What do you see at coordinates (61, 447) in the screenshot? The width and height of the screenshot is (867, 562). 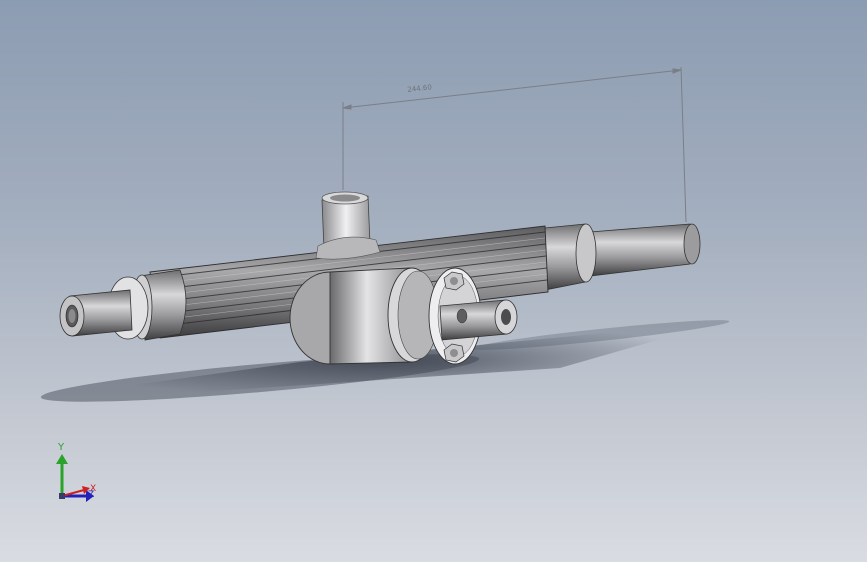 I see `triad-y-label: Y` at bounding box center [61, 447].